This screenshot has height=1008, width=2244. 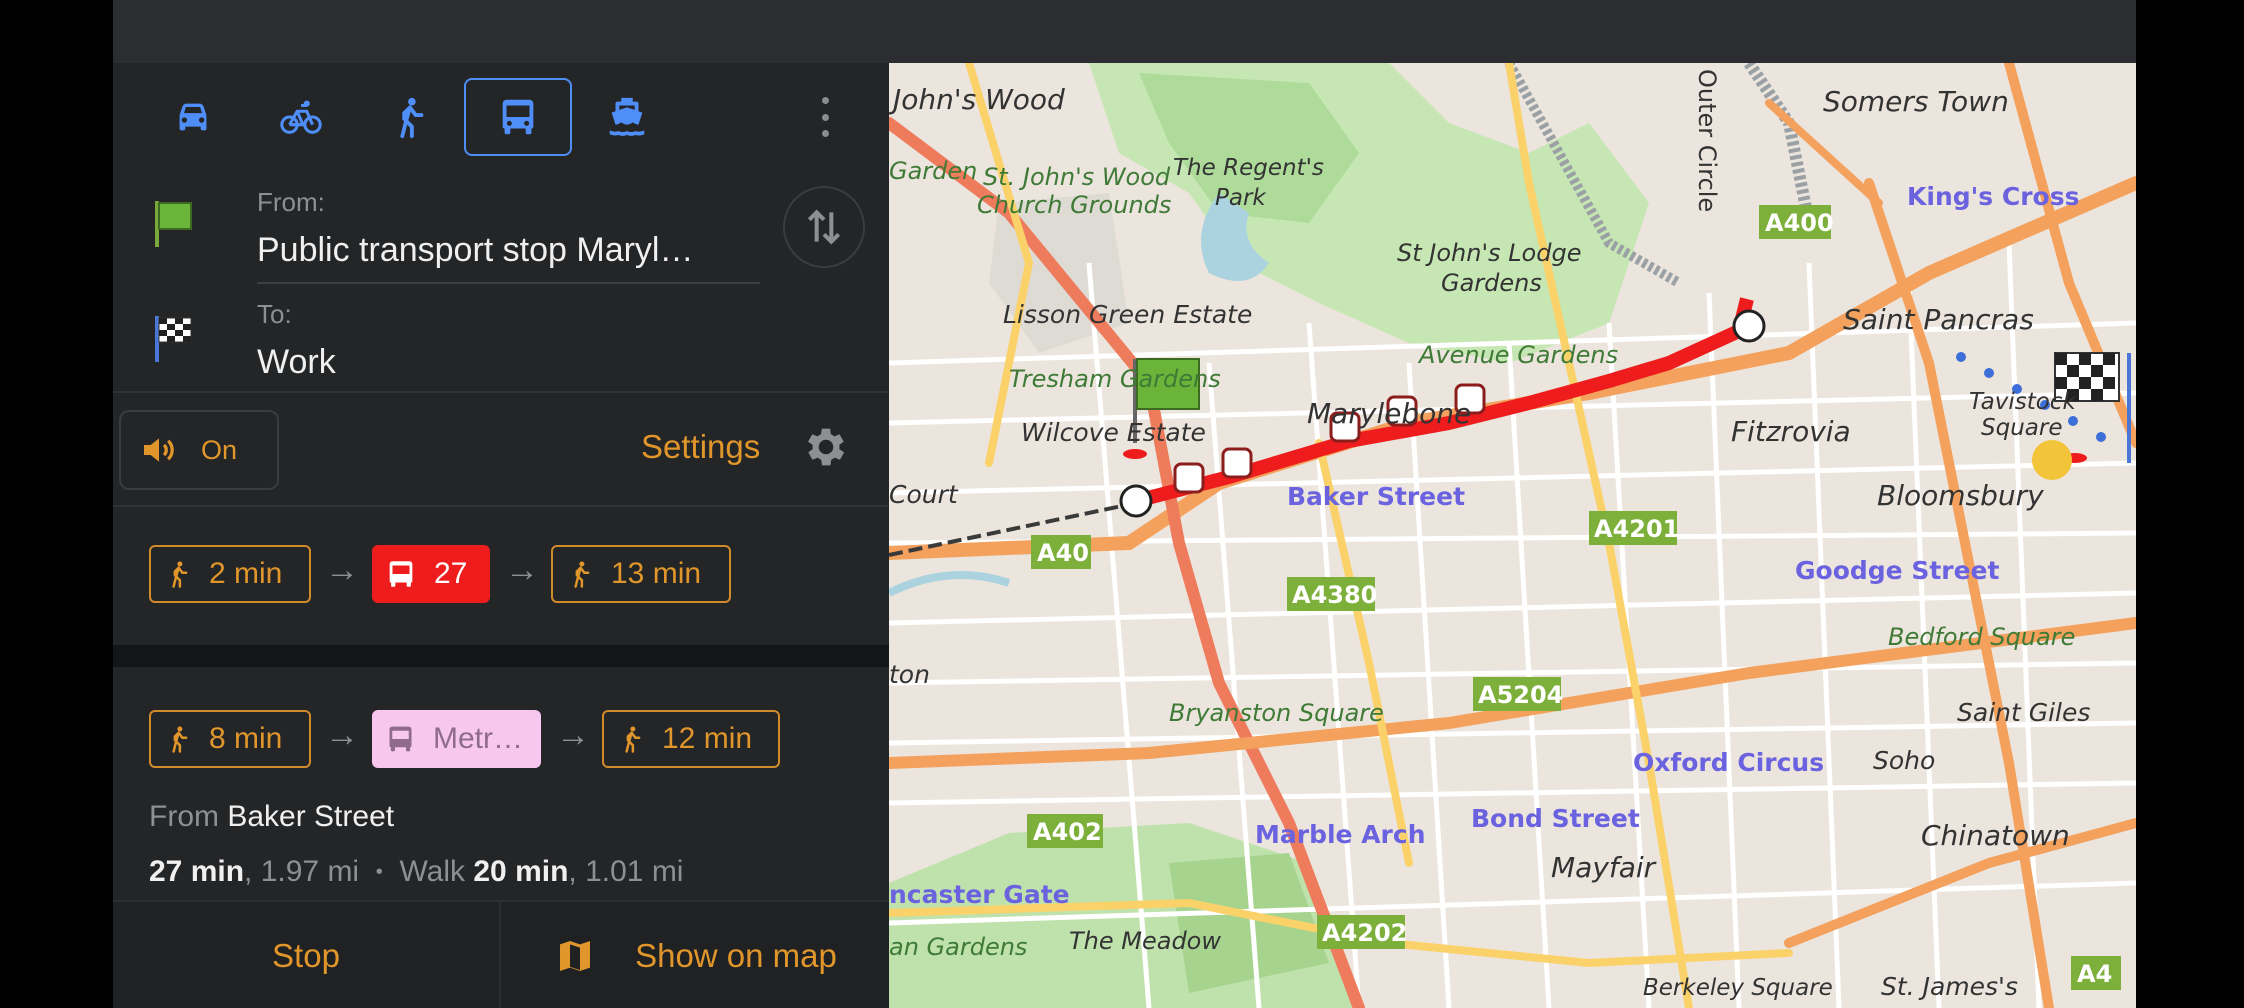 What do you see at coordinates (1738, 988) in the screenshot?
I see `map-label: Berkeley Square` at bounding box center [1738, 988].